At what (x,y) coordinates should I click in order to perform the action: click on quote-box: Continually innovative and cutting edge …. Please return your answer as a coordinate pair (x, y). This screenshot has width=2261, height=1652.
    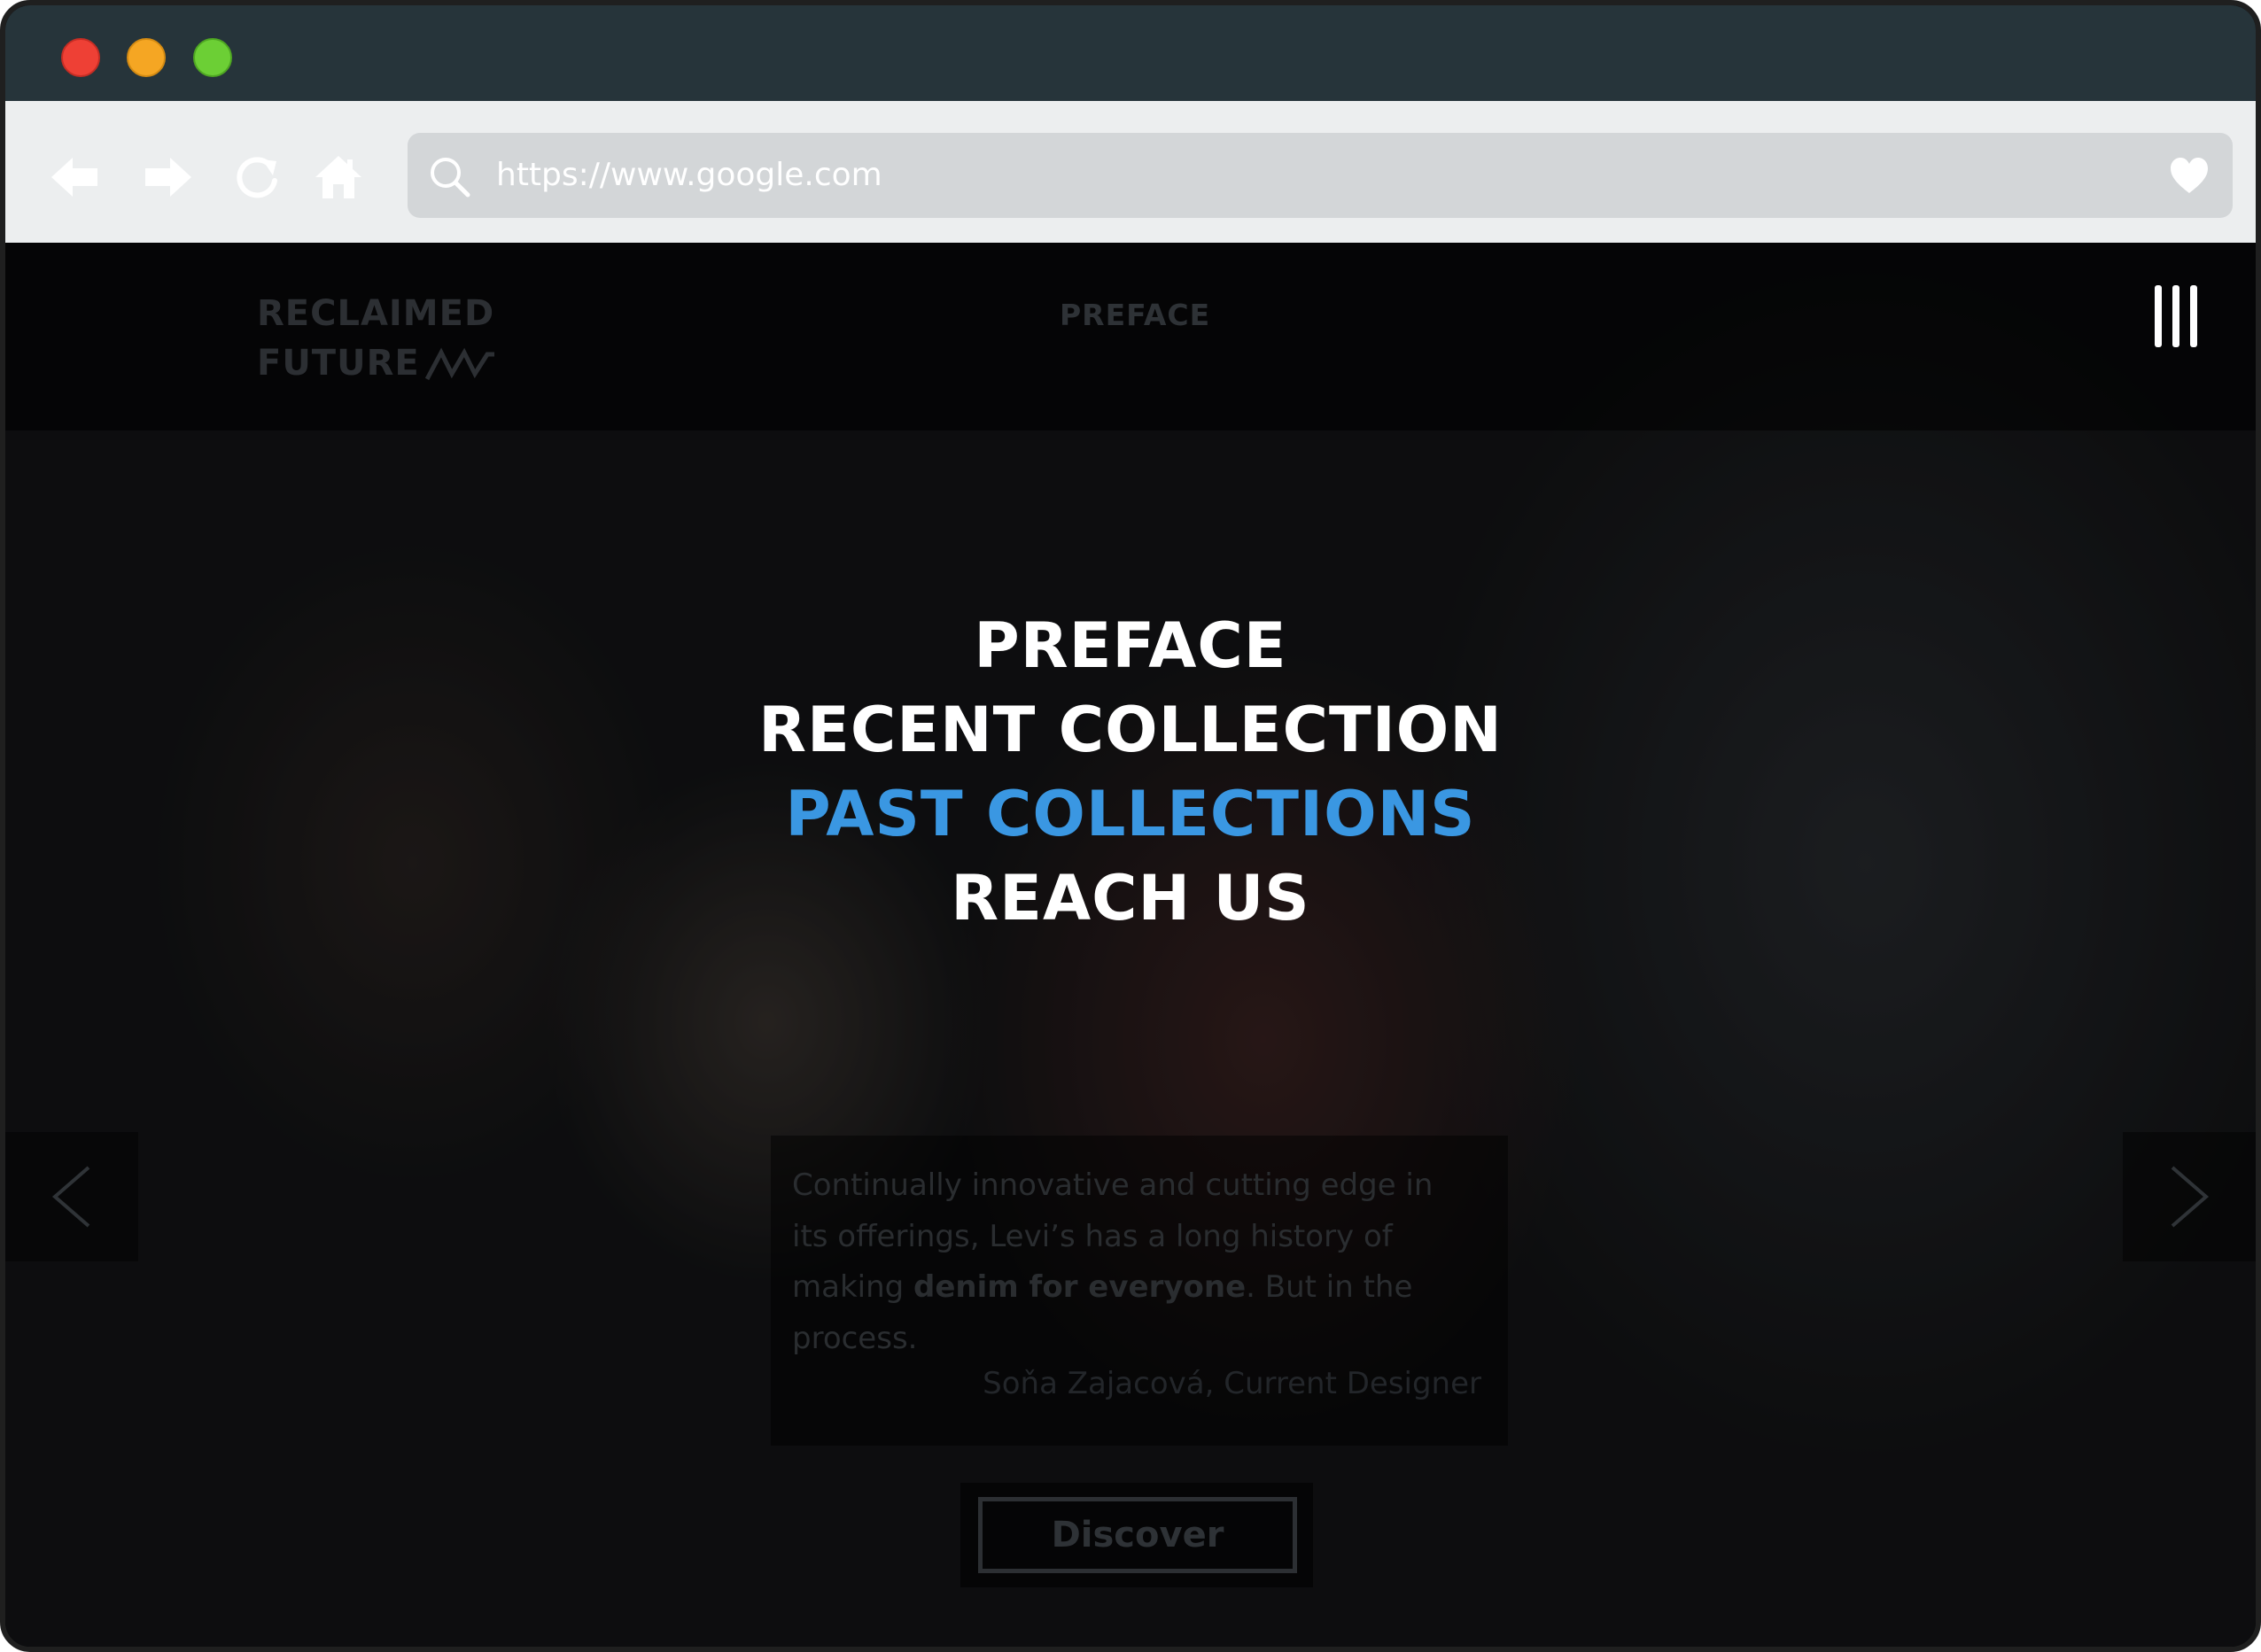
    Looking at the image, I should click on (1139, 1291).